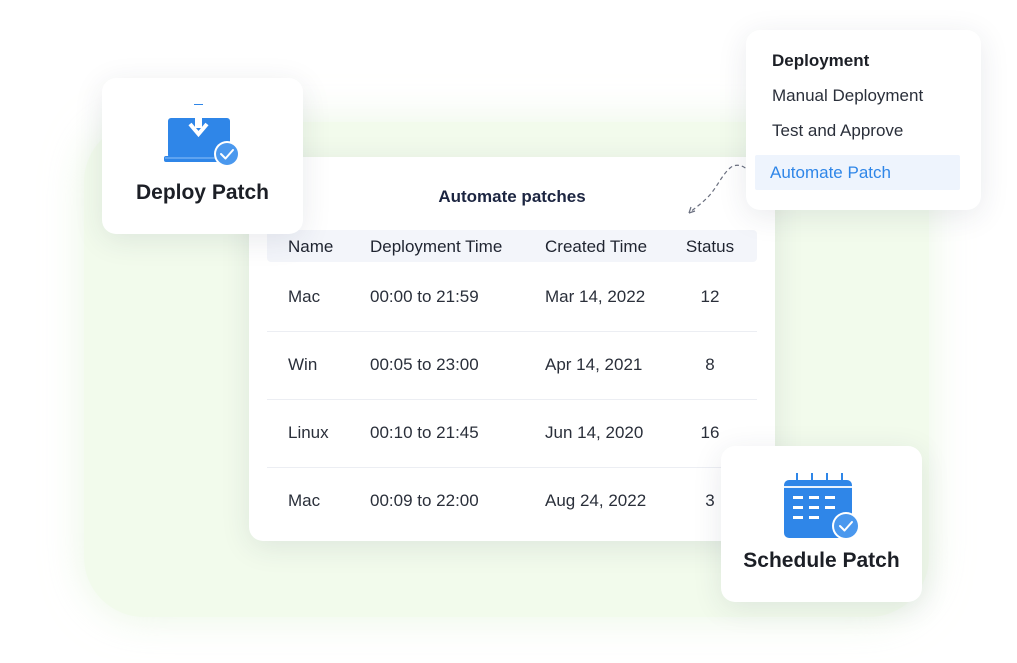 The image size is (1017, 663). I want to click on table-row: Linux 00:10 to 21:45 Jun 14, 2020 16, so click(512, 433).